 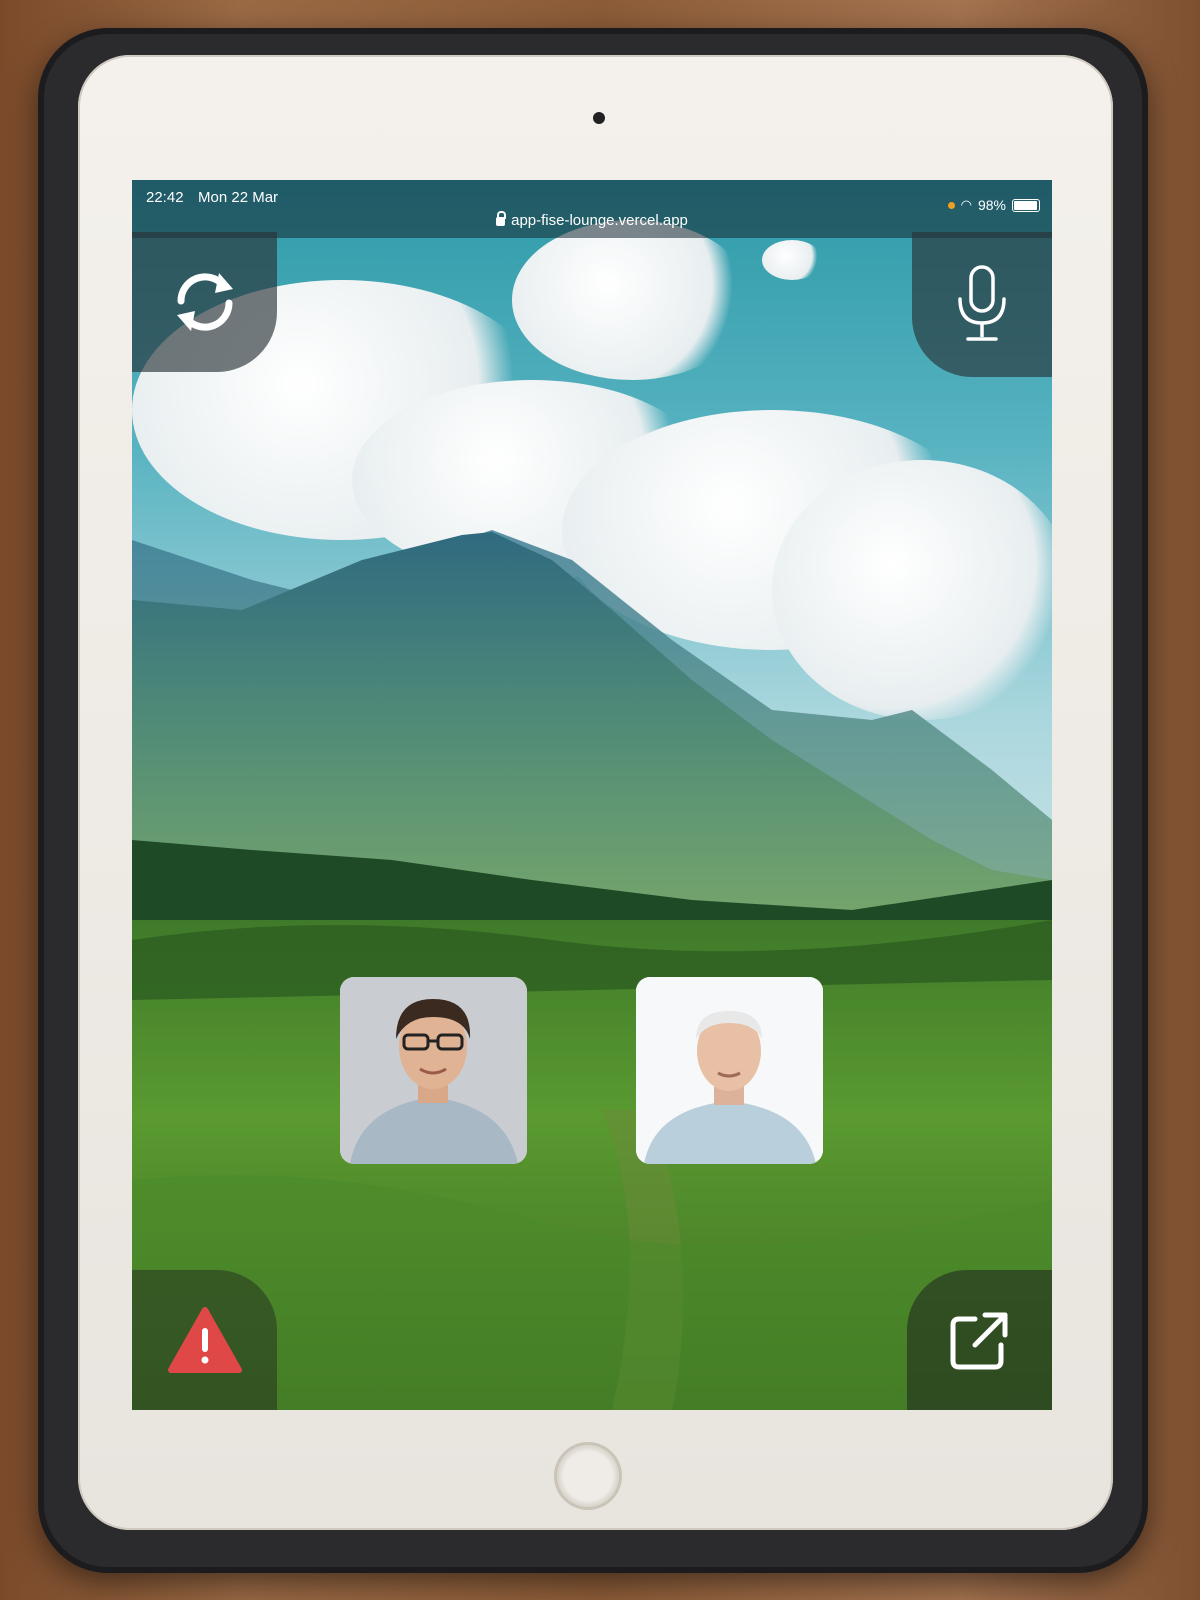 I want to click on microphone-icon, so click(x=982, y=302).